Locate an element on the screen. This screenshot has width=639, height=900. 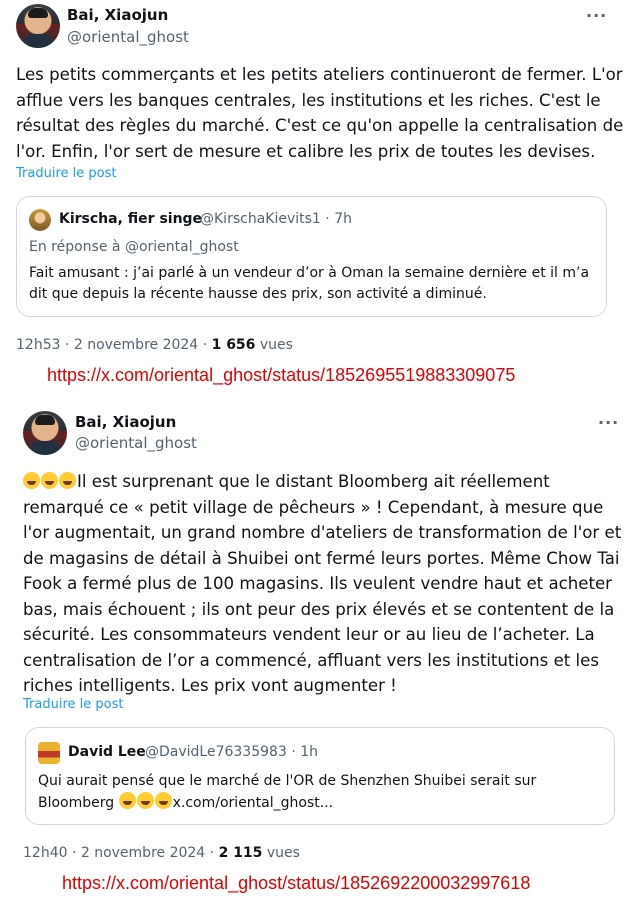
quote-author-name: David Lee is located at coordinates (107, 752).